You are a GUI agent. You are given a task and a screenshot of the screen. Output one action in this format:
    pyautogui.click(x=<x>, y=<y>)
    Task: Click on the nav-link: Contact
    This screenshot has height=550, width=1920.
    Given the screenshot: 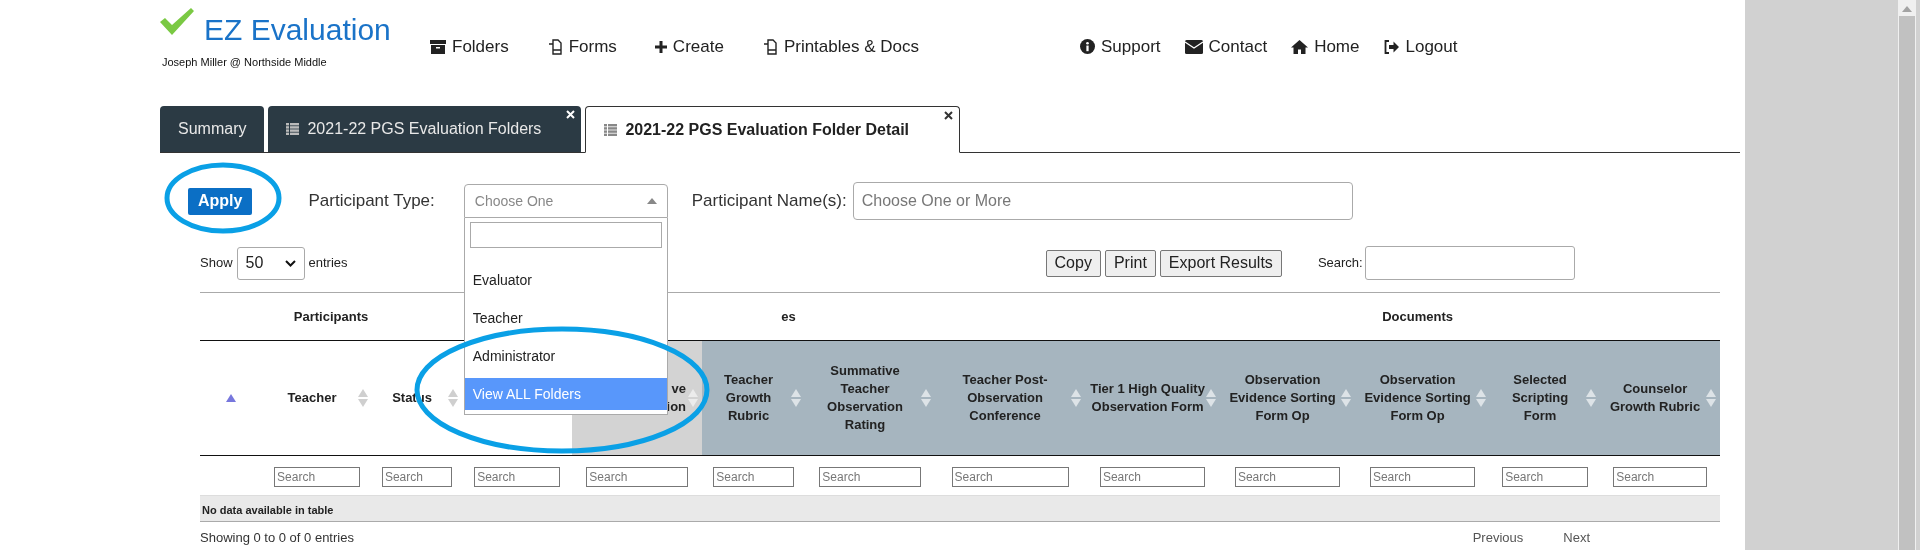 What is the action you would take?
    pyautogui.click(x=1226, y=47)
    